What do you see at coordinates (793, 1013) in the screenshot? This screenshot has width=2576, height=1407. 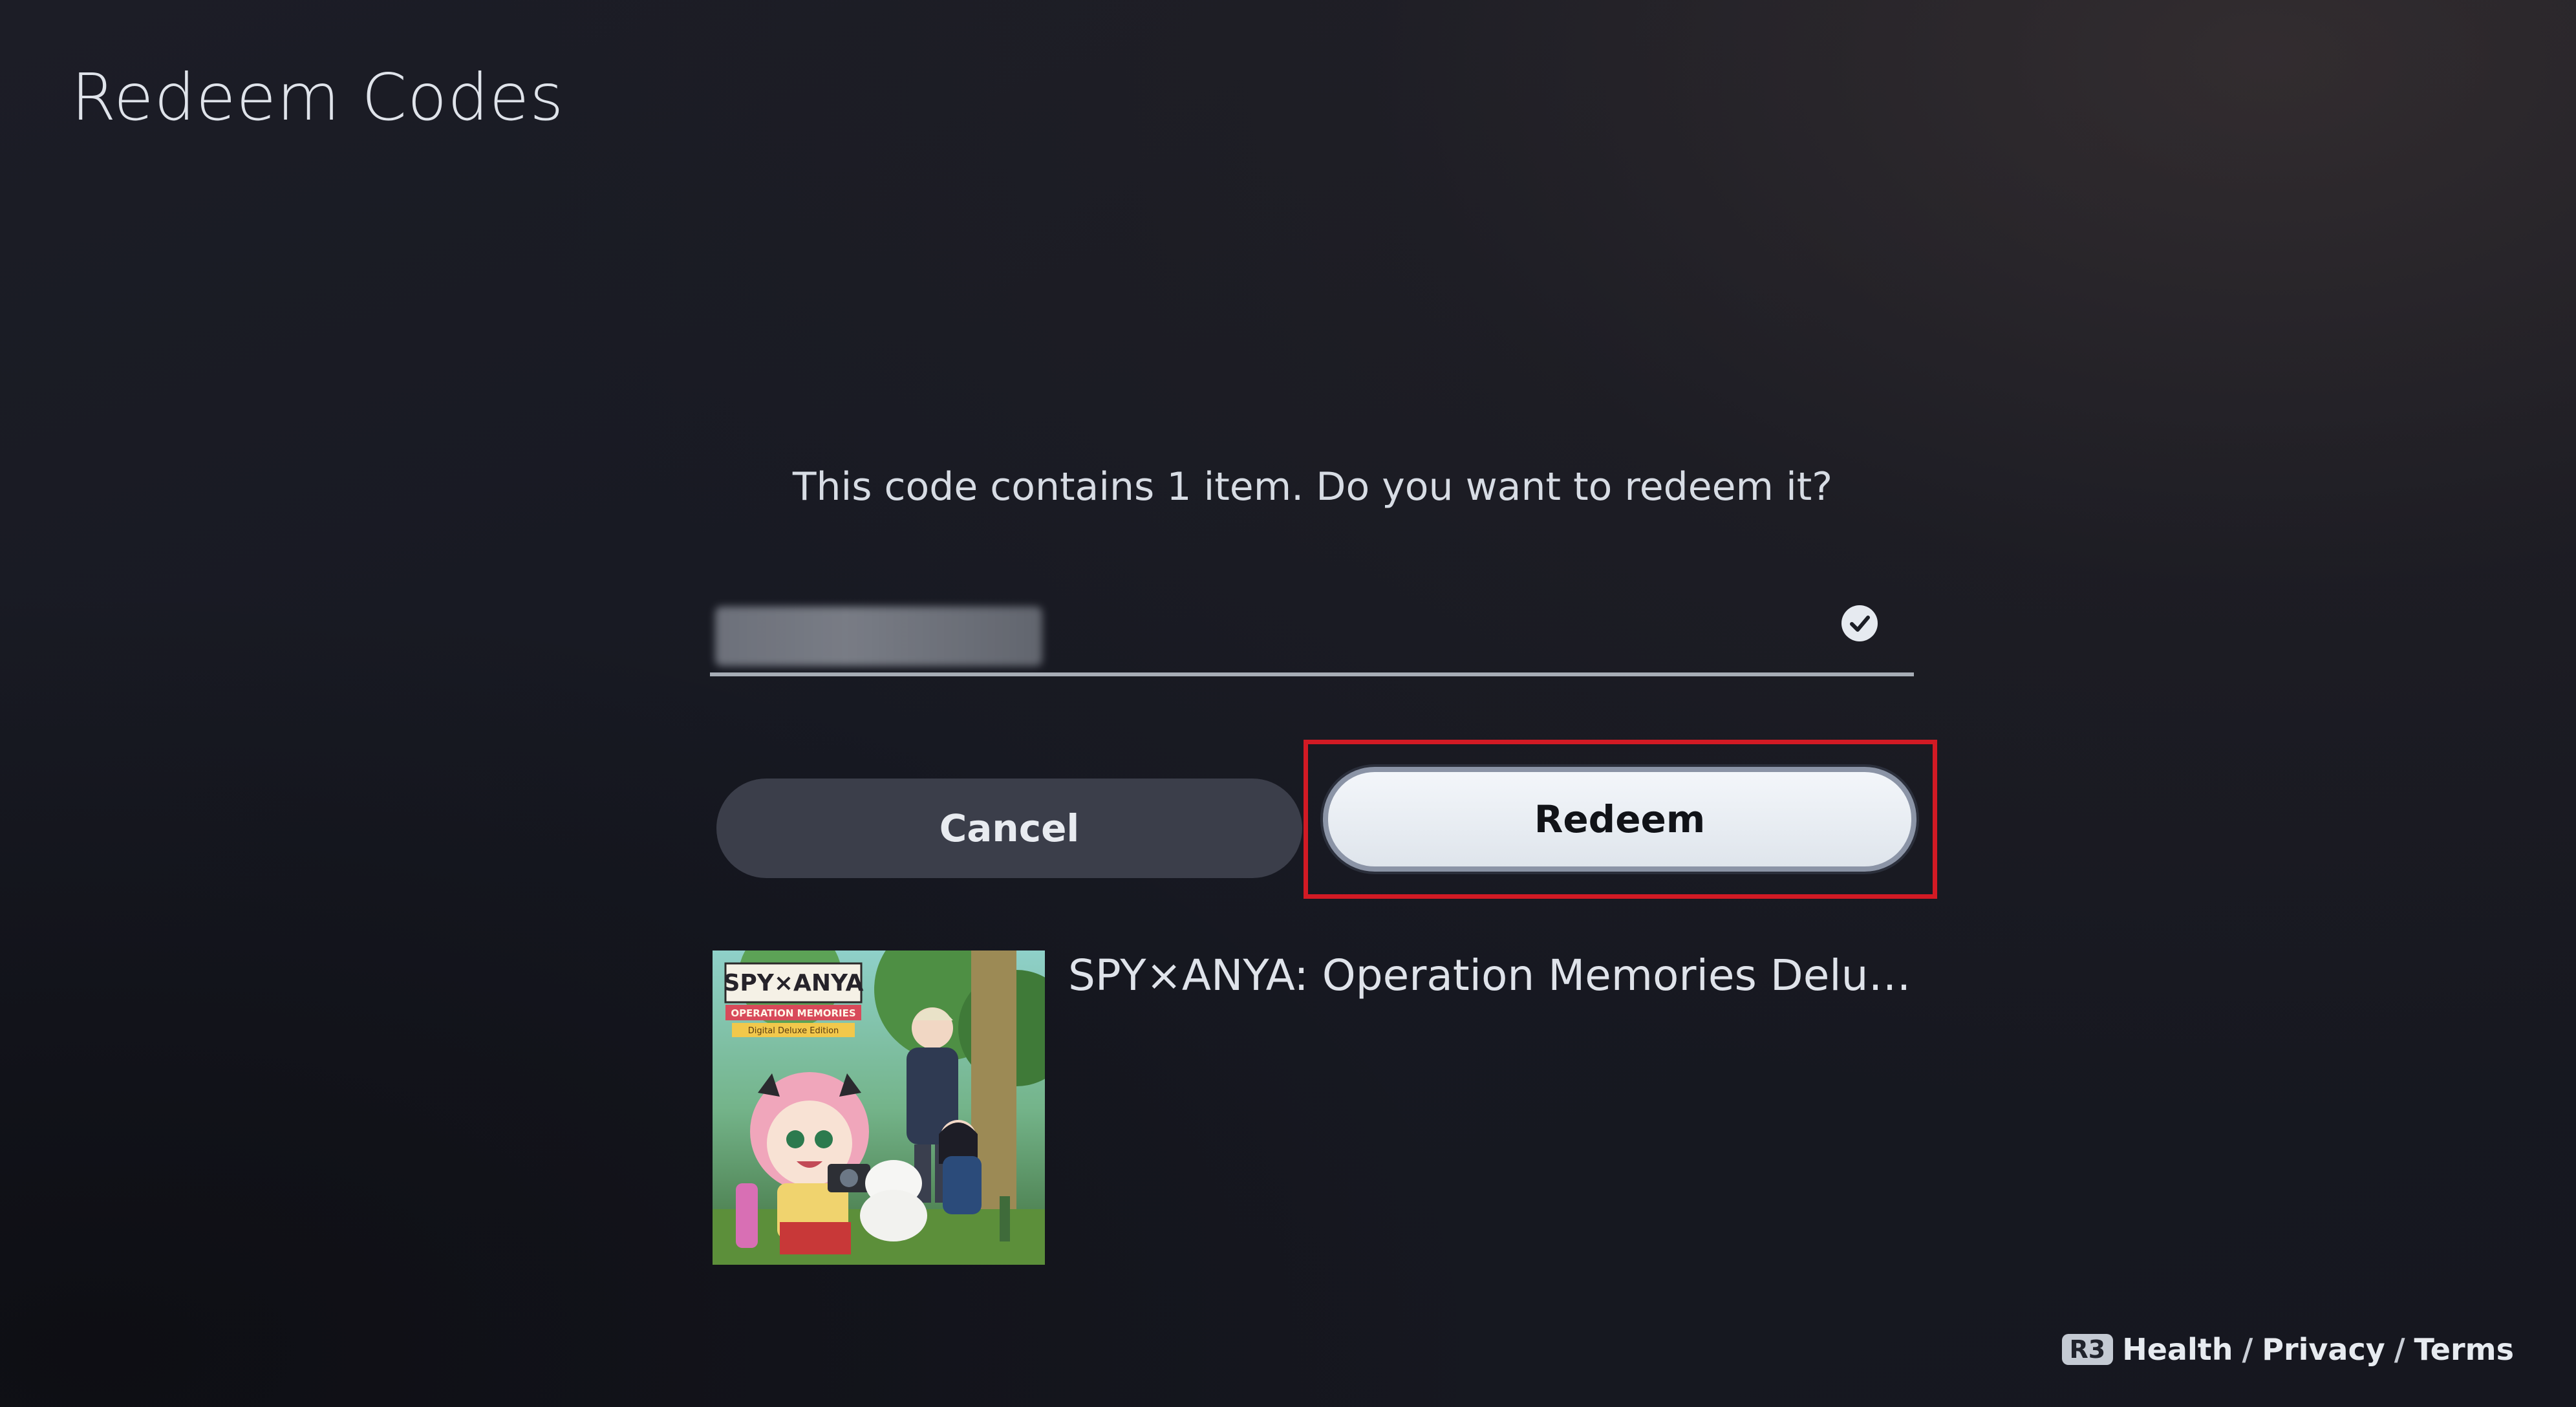 I see `art-title-line2: OPERATION MEMORIES` at bounding box center [793, 1013].